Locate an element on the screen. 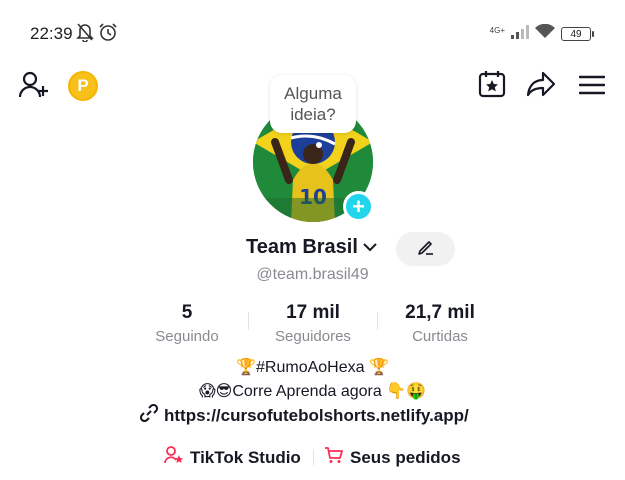 This screenshot has height=480, width=625. share-icon is located at coordinates (541, 86).